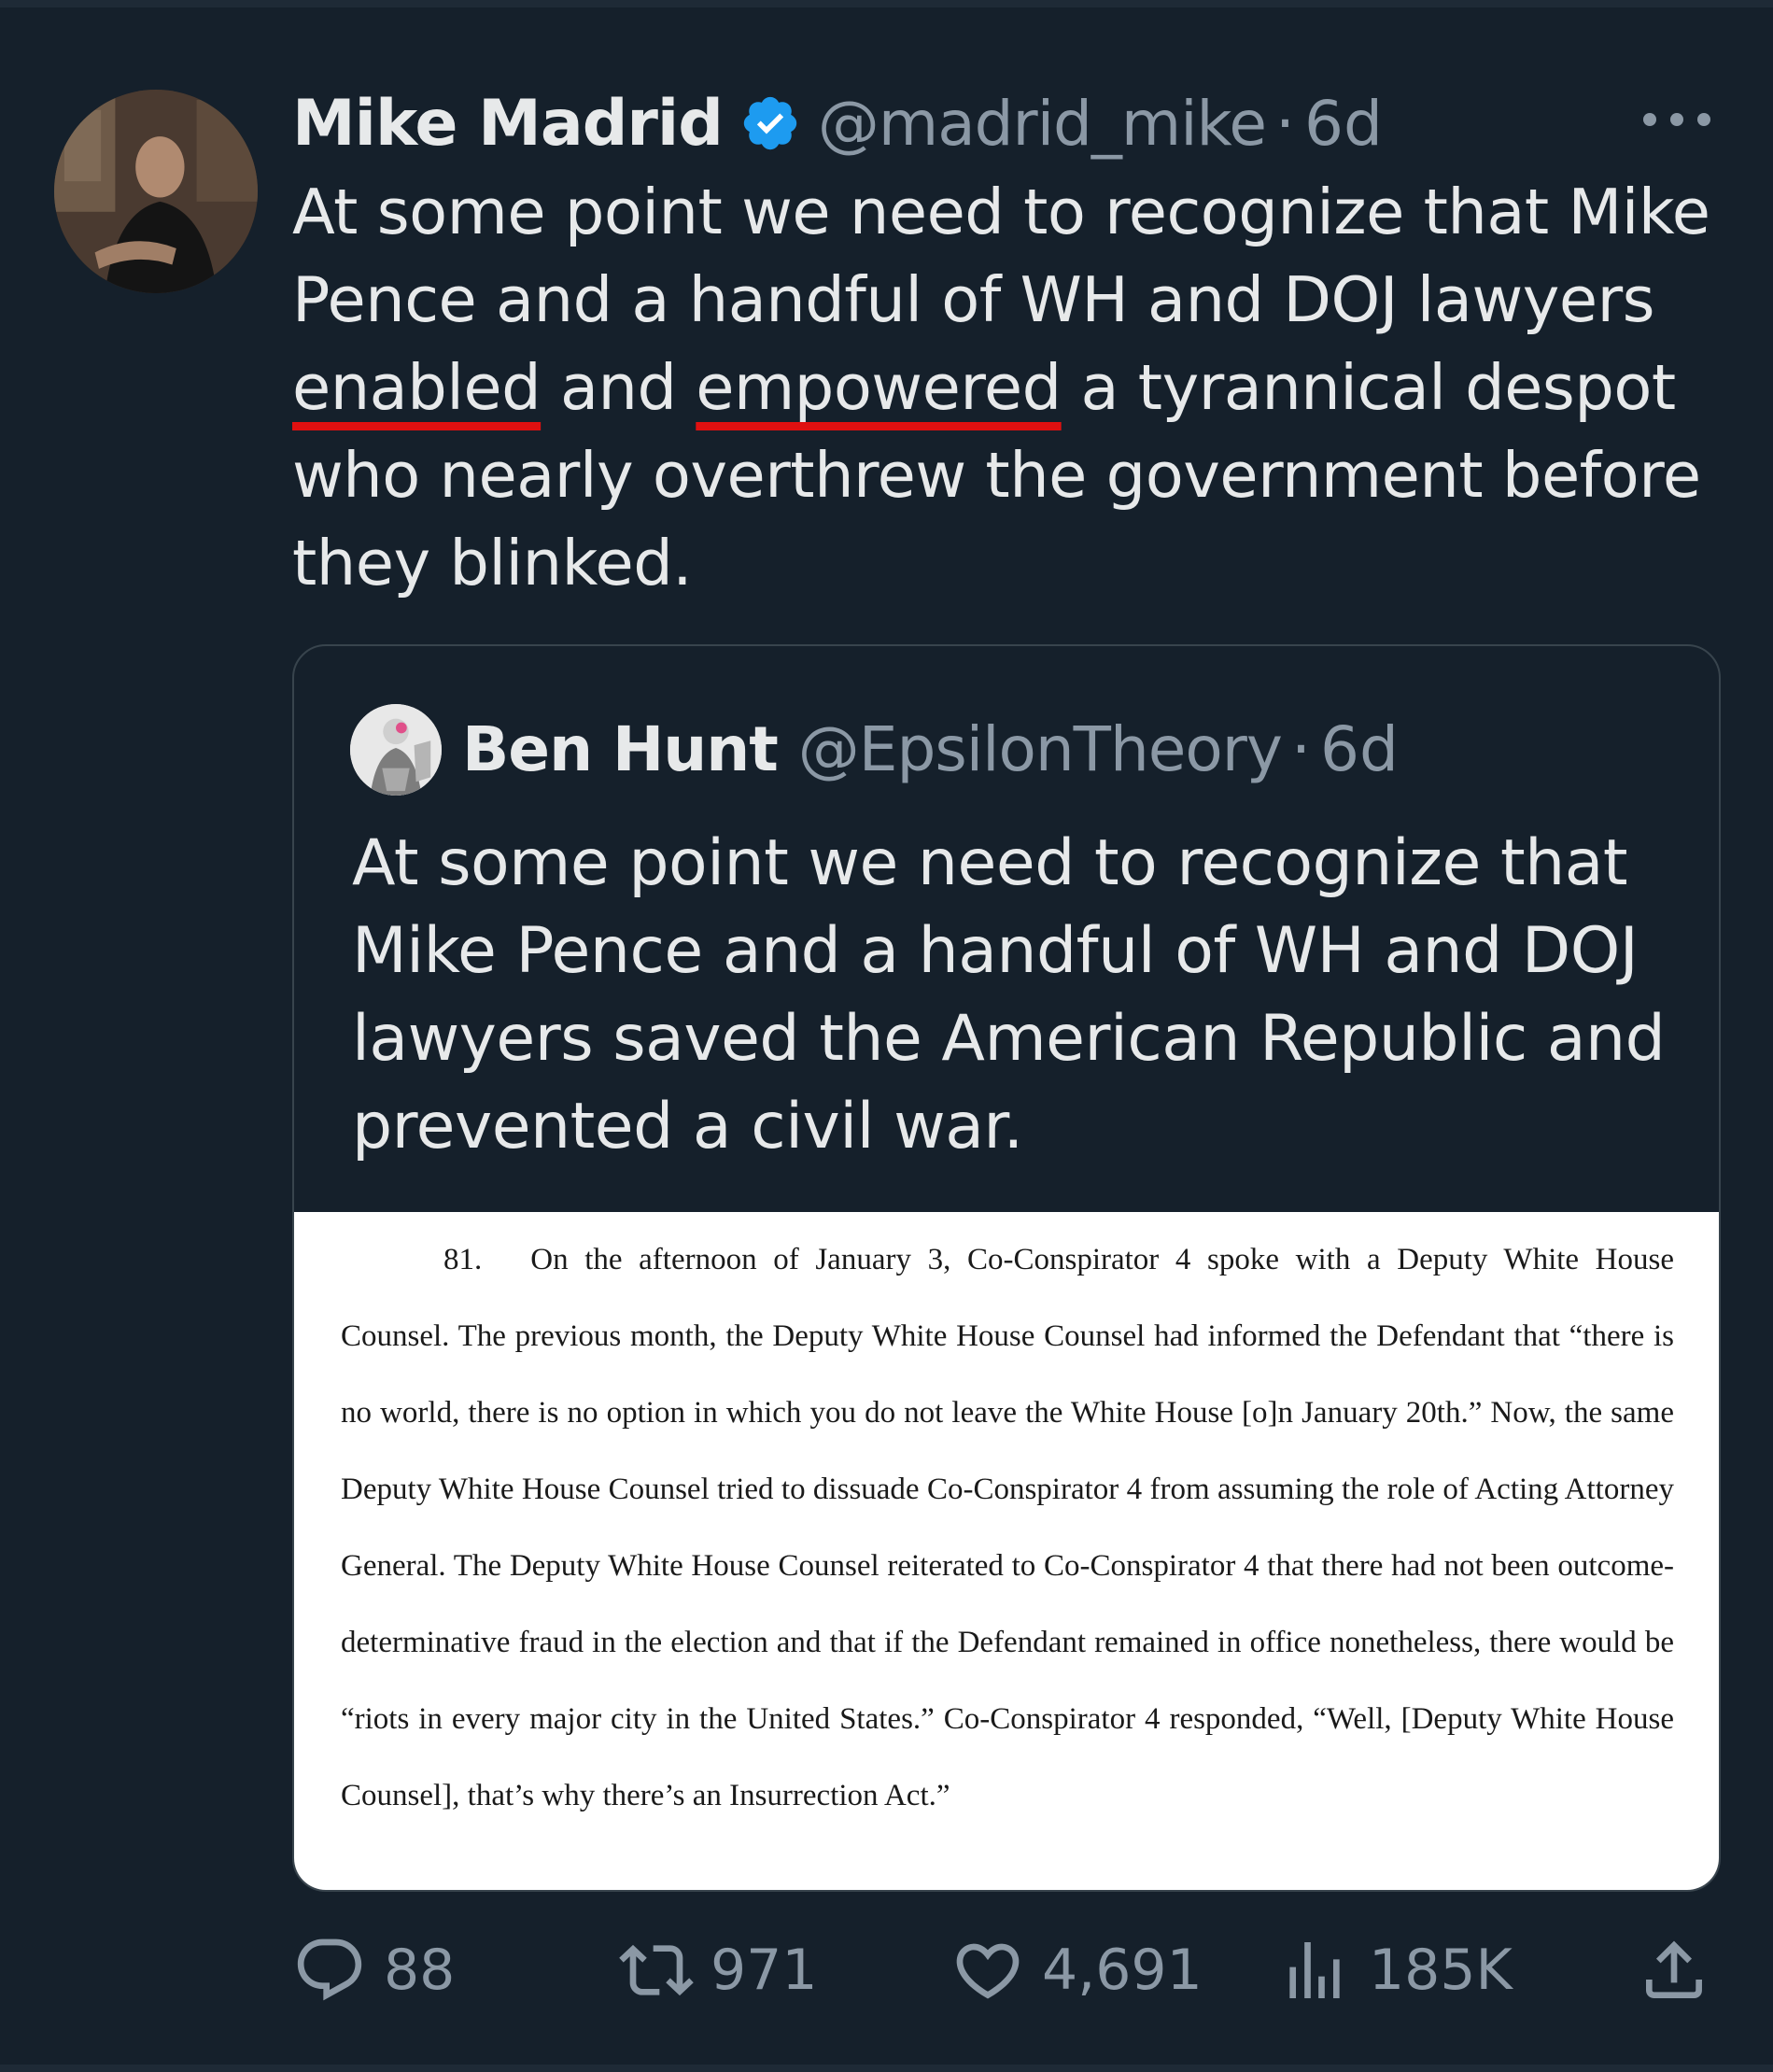 Image resolution: width=1773 pixels, height=2072 pixels. What do you see at coordinates (764, 1971) in the screenshot?
I see `retweet-count: 971` at bounding box center [764, 1971].